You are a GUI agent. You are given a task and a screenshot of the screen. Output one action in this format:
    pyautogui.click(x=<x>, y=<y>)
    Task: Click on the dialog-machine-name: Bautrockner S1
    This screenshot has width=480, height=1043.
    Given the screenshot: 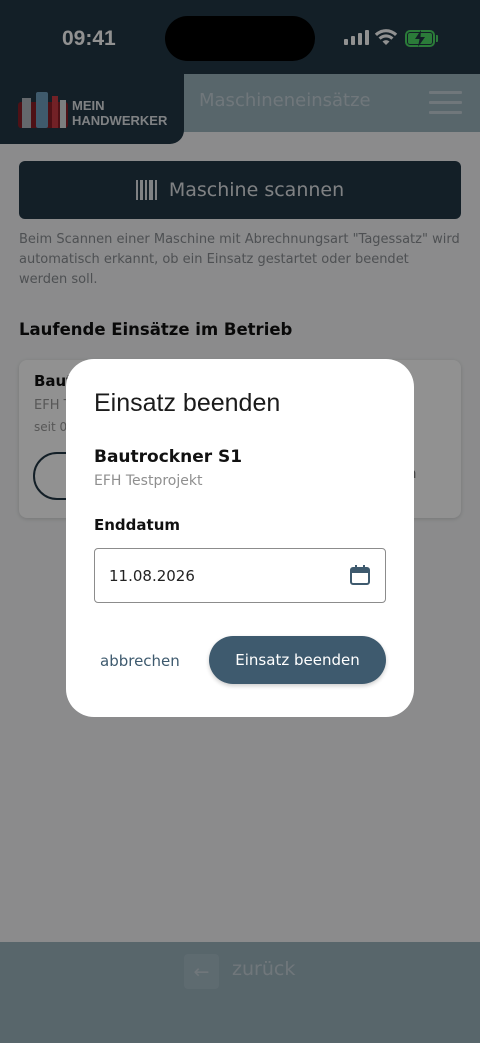 What is the action you would take?
    pyautogui.click(x=168, y=457)
    